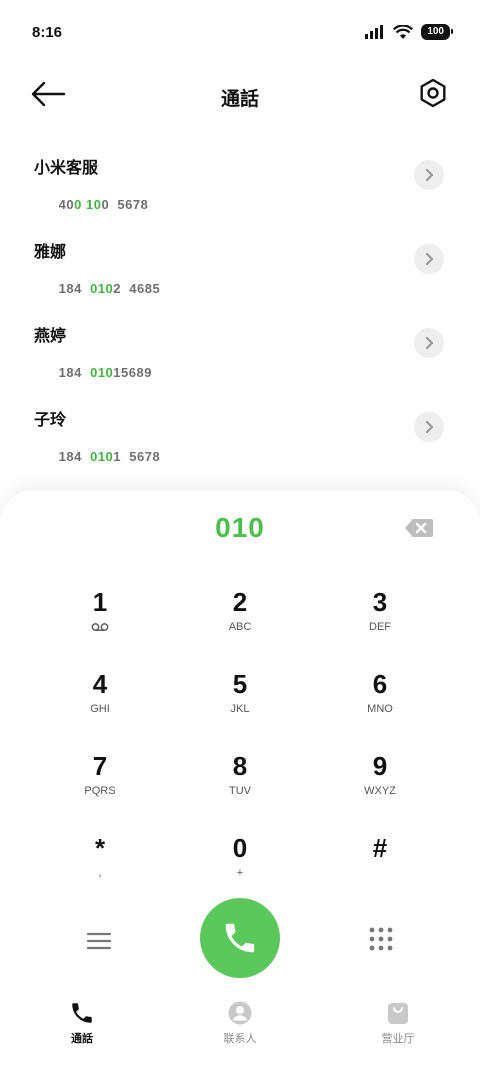 This screenshot has width=480, height=1067. I want to click on contact-row: 小米客服 400 100 5678, so click(240, 182).